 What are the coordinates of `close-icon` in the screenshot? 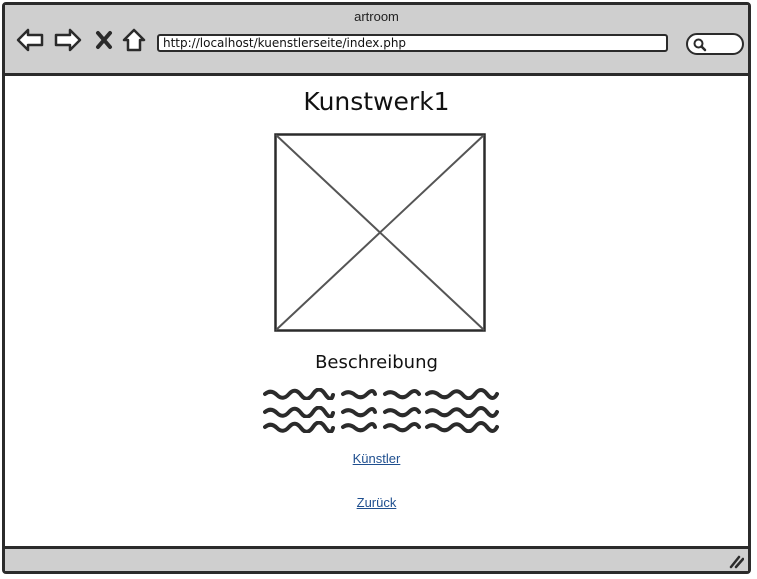 It's located at (104, 40).